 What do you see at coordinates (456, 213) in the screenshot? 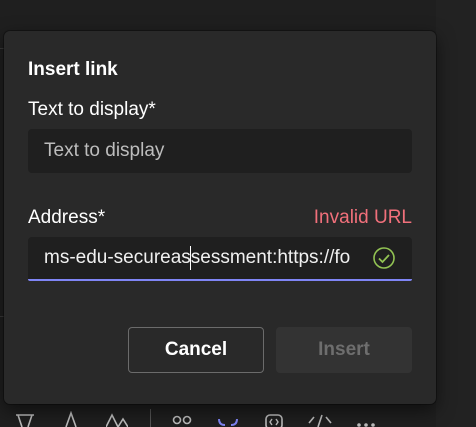
I see `background-panel` at bounding box center [456, 213].